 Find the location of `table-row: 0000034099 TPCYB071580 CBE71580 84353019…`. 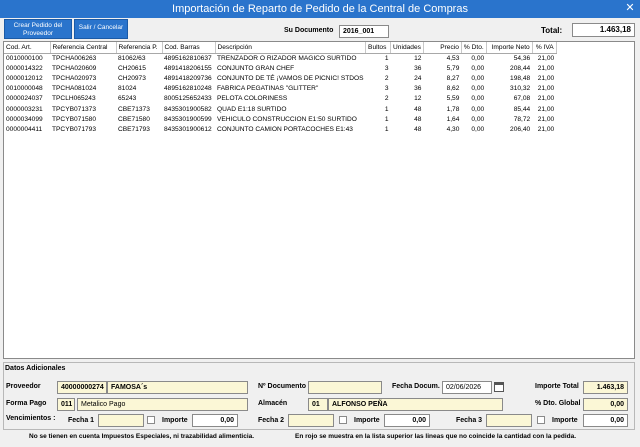

table-row: 0000034099 TPCYB071580 CBE71580 84353019… is located at coordinates (280, 119).